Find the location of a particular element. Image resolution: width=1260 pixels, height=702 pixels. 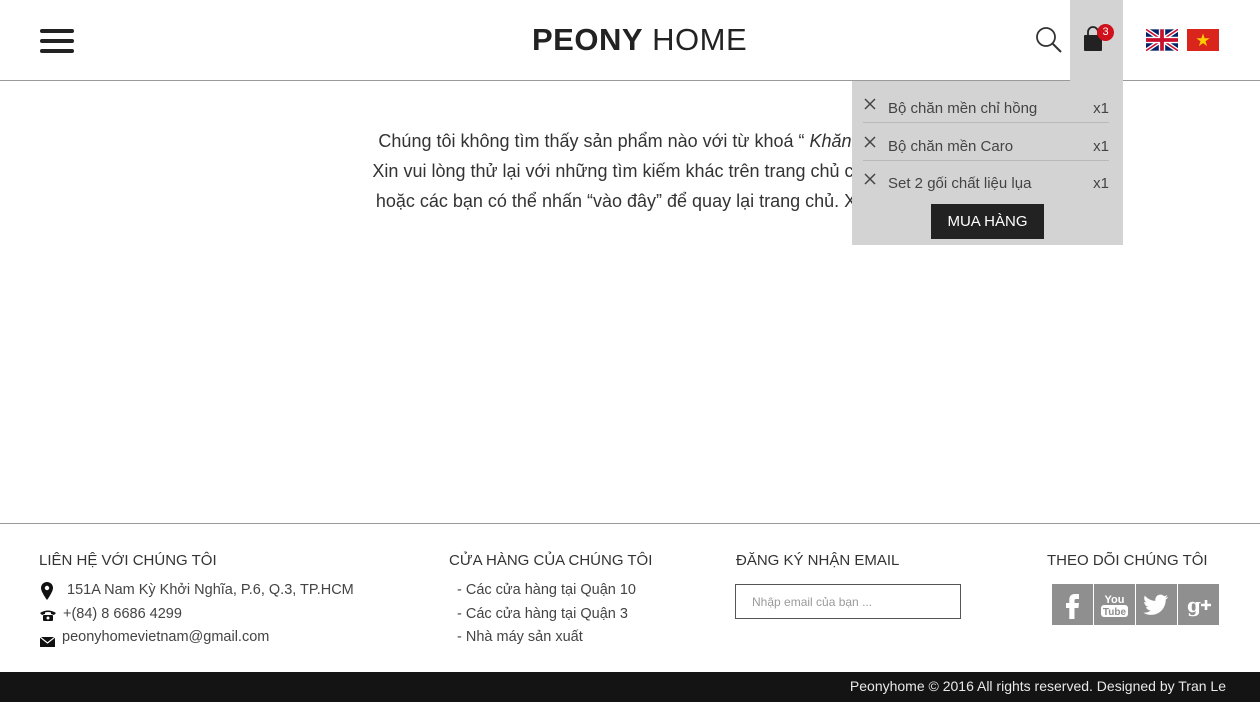

logo-light-text: HOME is located at coordinates (700, 39).